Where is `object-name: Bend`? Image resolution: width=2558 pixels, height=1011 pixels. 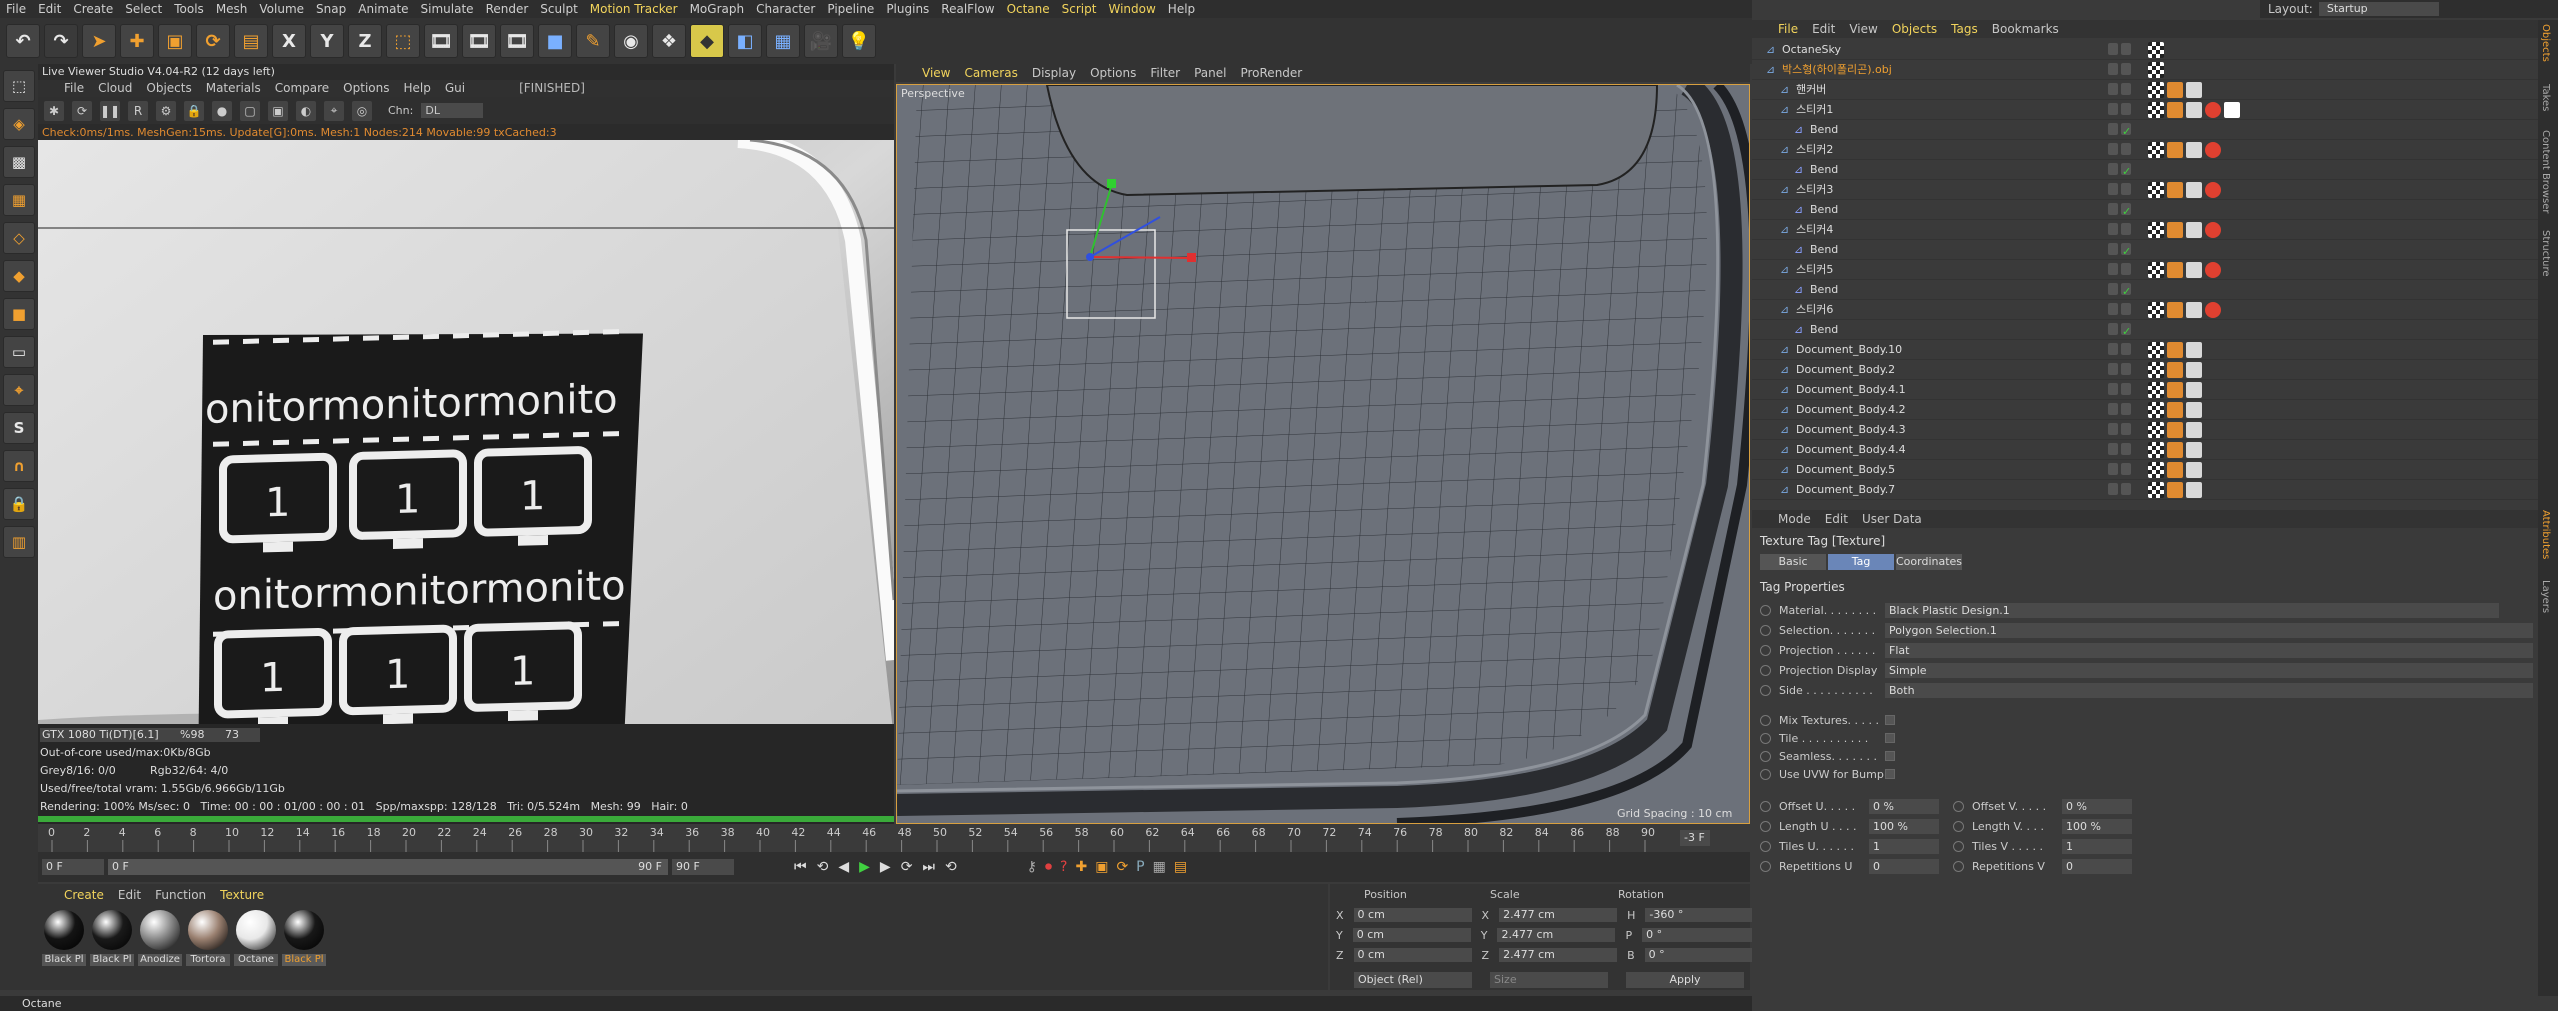 object-name: Bend is located at coordinates (1824, 250).